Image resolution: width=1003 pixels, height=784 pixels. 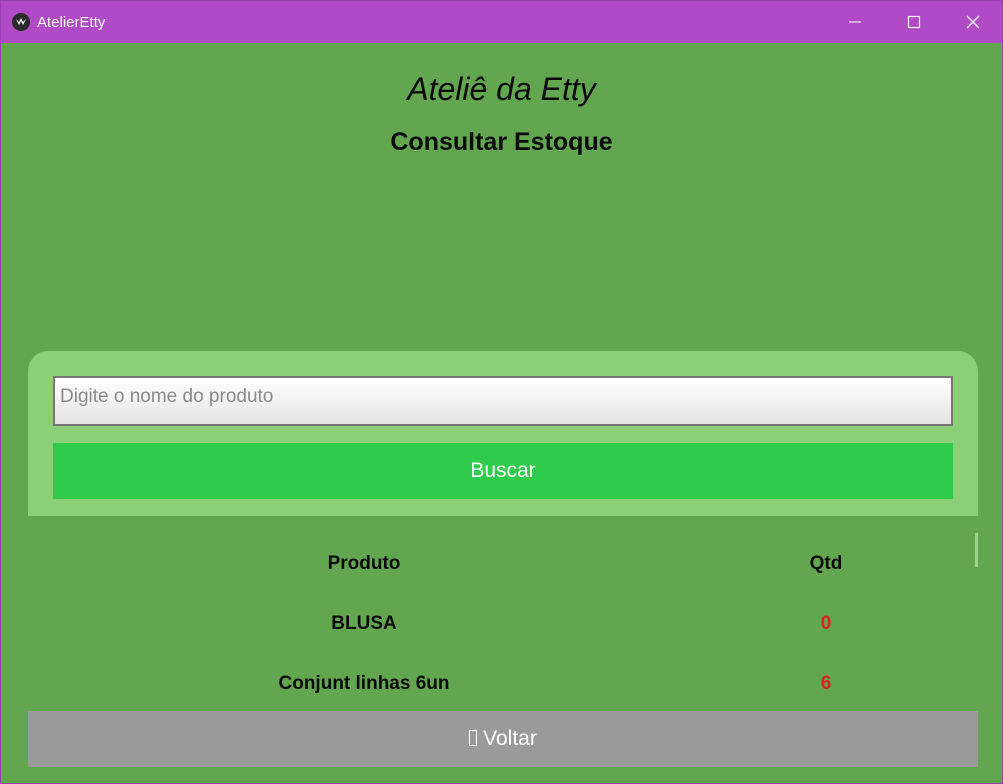 I want to click on back-button: Voltar, so click(x=503, y=739).